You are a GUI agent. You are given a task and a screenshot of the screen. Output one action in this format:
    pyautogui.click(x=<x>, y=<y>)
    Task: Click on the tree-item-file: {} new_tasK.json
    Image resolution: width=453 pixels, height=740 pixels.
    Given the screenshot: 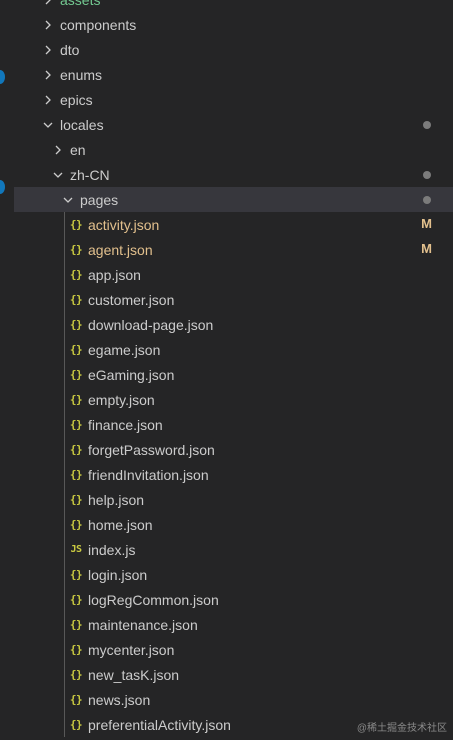 What is the action you would take?
    pyautogui.click(x=226, y=674)
    